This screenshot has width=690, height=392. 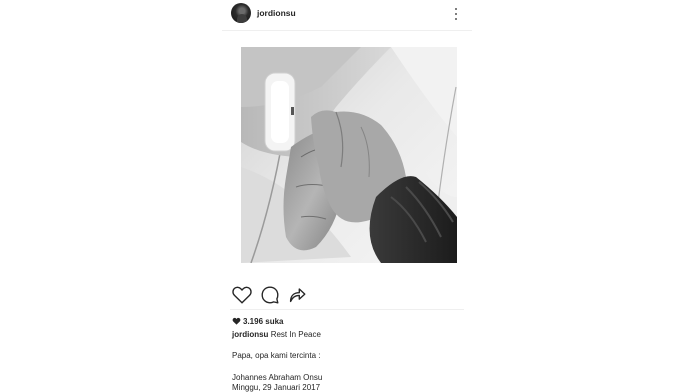 What do you see at coordinates (456, 14) in the screenshot?
I see `more-vertical-icon` at bounding box center [456, 14].